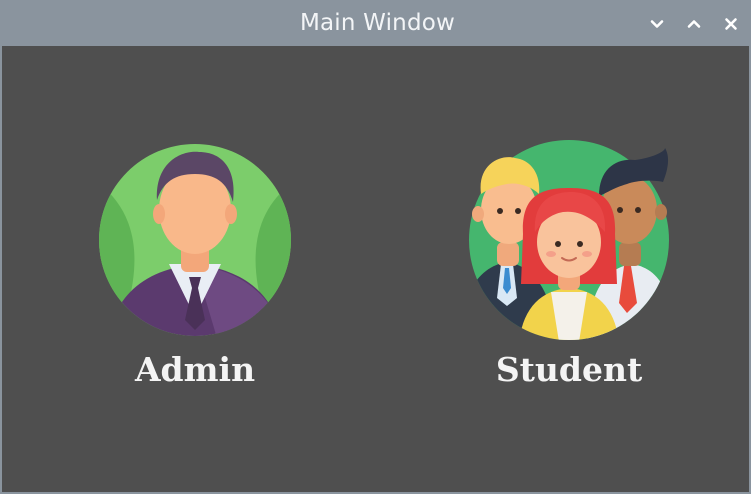 This screenshot has height=494, width=751. I want to click on chevron-up-icon, so click(694, 24).